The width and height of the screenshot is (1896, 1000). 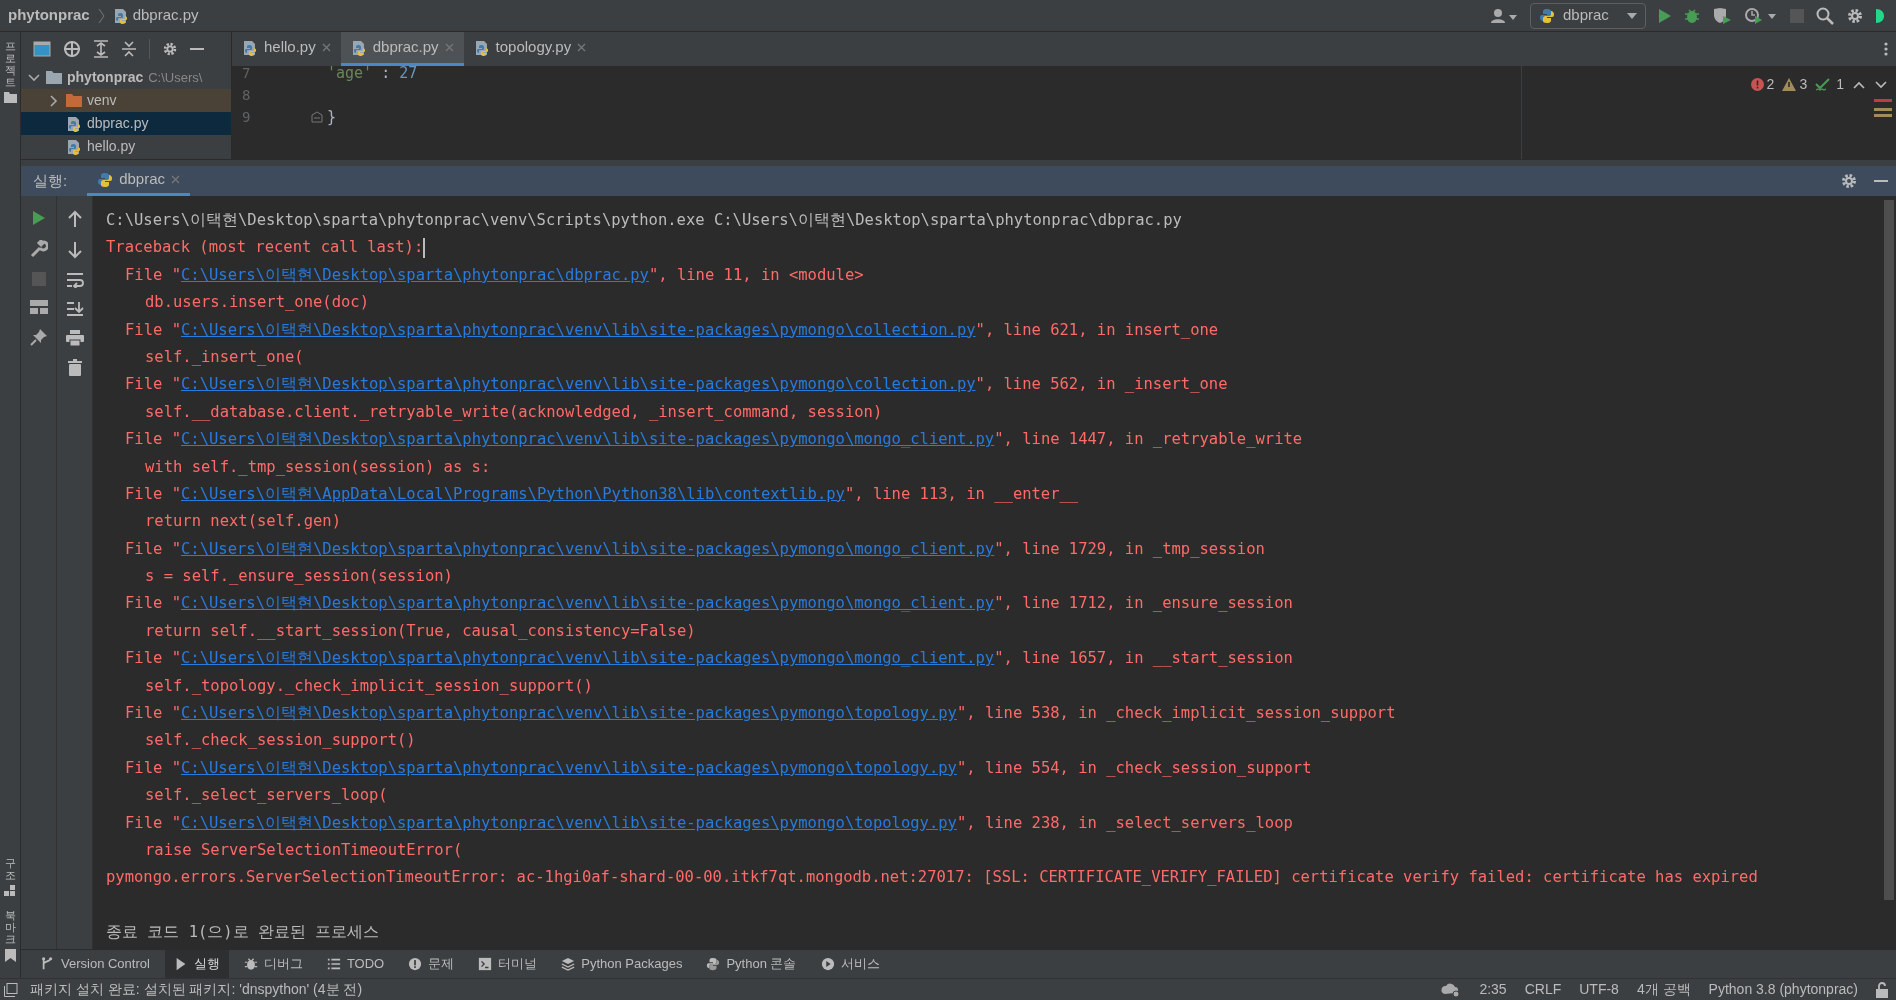 I want to click on tree-row: phytonprac C:\Users\, so click(x=126, y=77).